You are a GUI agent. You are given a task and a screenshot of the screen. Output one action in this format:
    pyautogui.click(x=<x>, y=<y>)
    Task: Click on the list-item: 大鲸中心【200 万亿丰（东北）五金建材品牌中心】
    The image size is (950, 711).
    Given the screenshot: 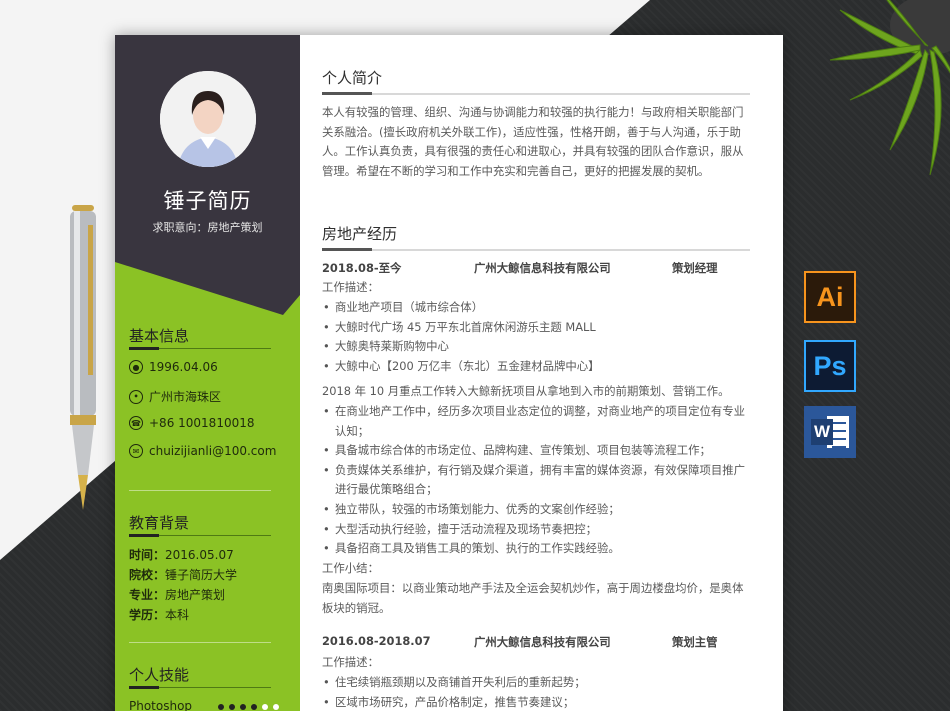 What is the action you would take?
    pyautogui.click(x=537, y=367)
    